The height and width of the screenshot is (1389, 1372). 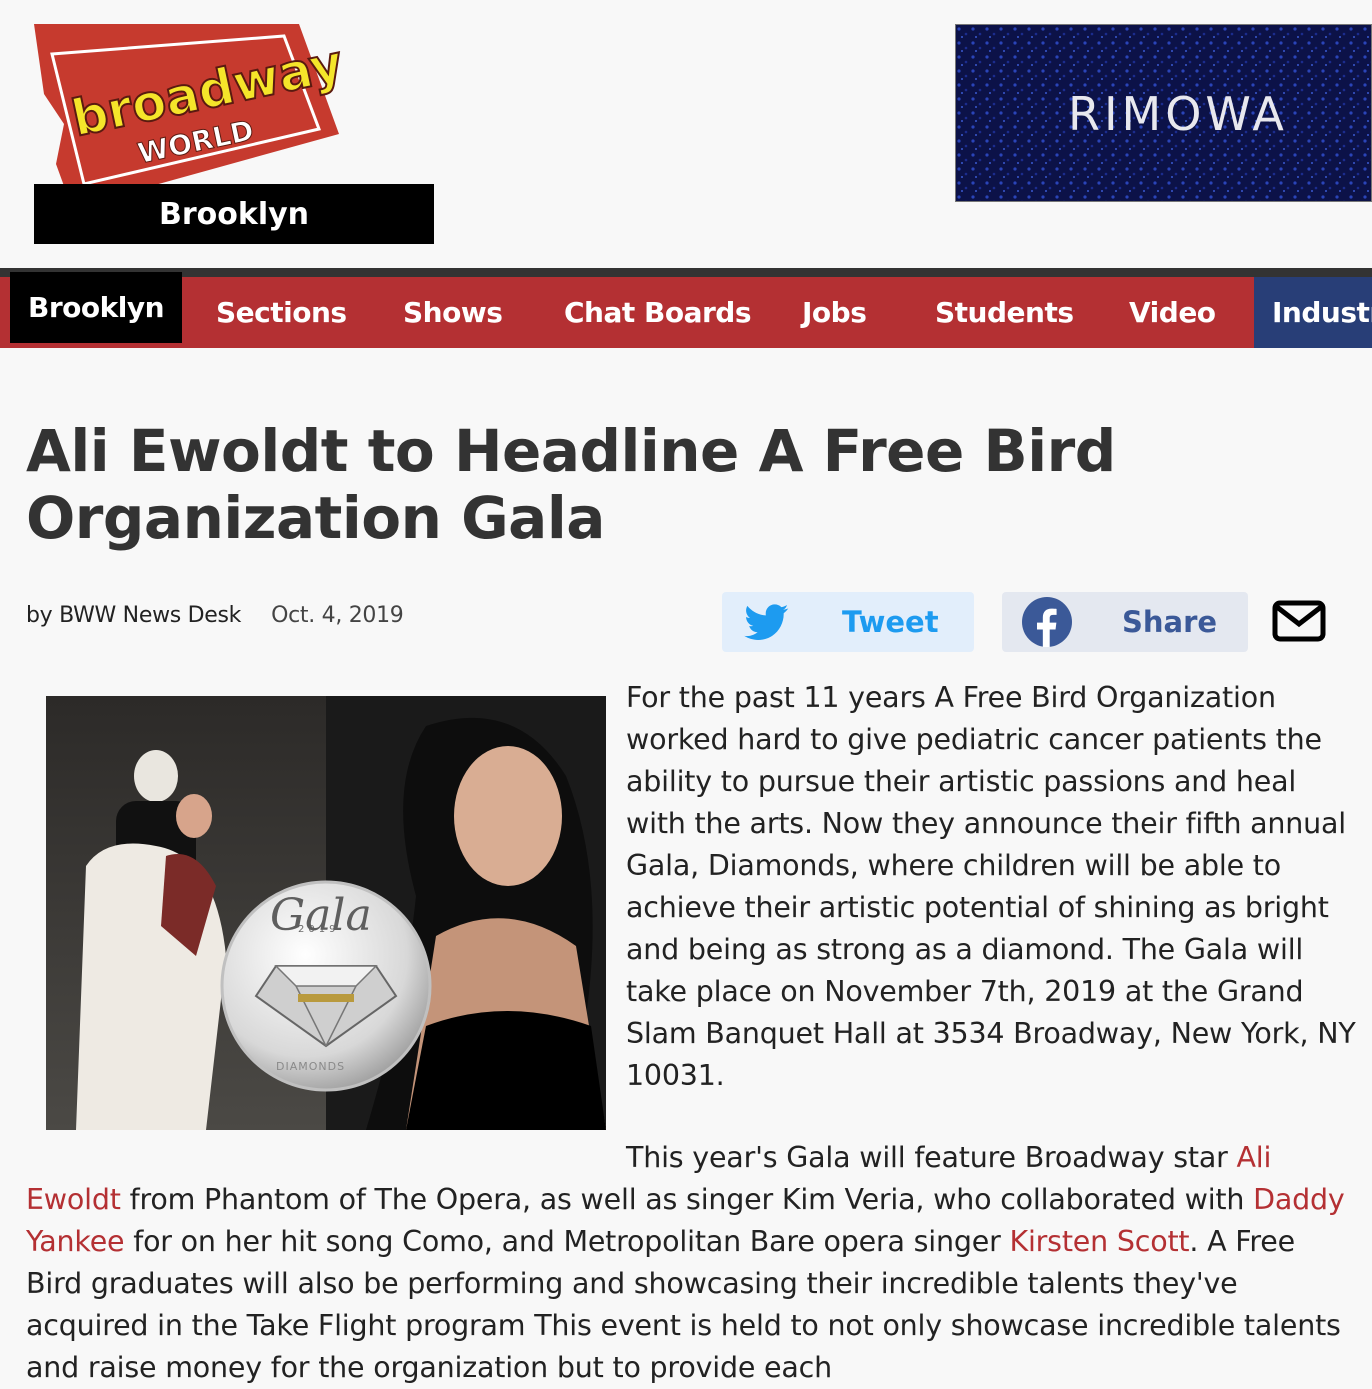 I want to click on twitter-icon, so click(x=766, y=622).